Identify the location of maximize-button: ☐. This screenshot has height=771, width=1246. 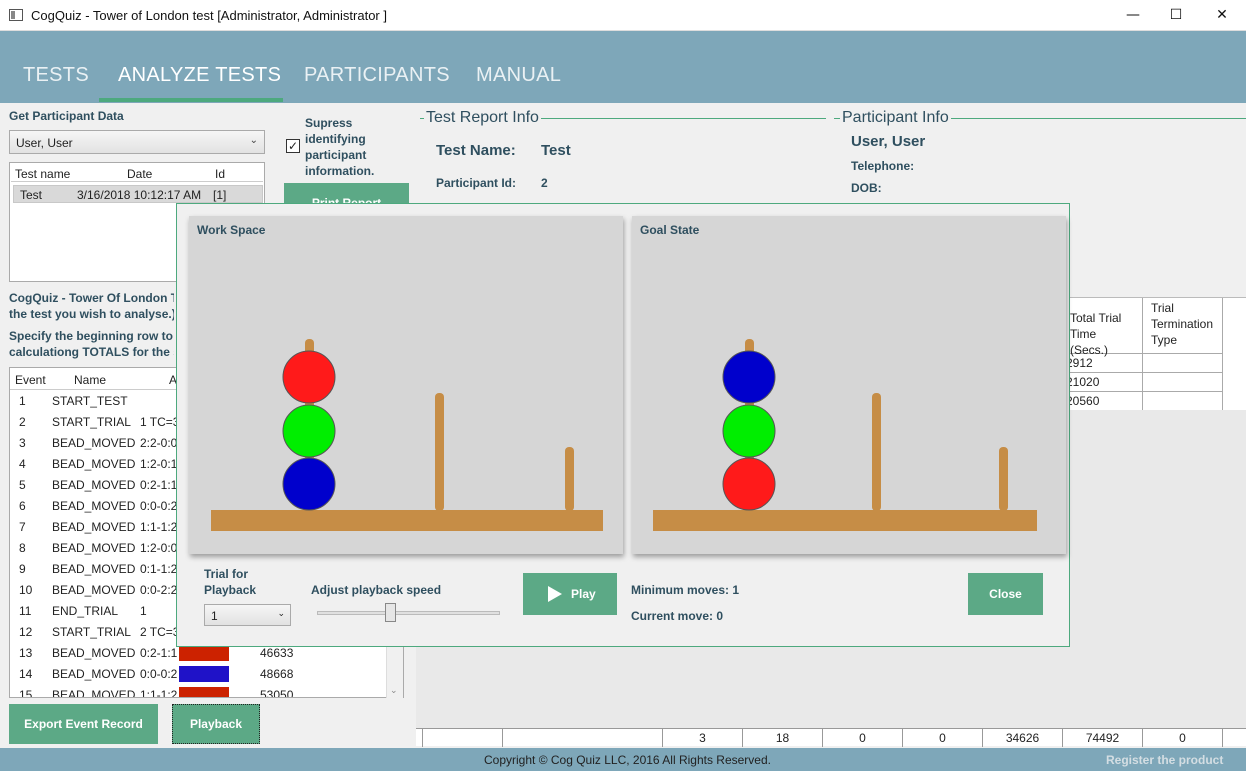
(1176, 15).